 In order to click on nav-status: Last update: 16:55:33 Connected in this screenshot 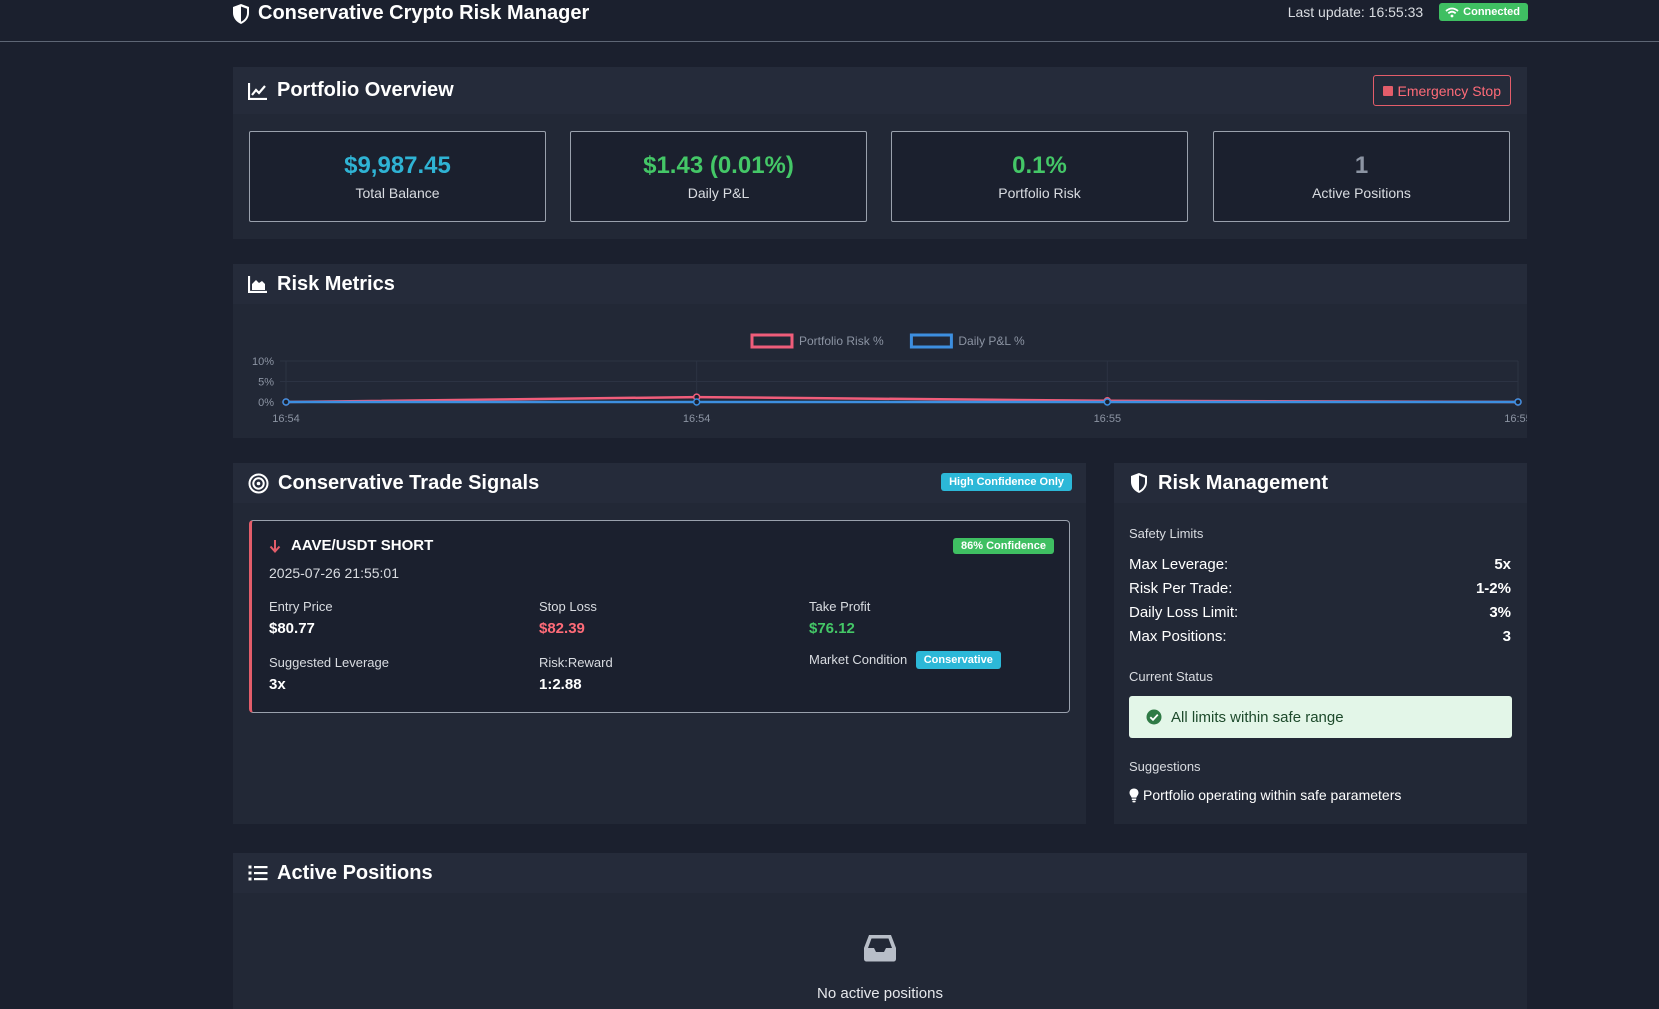, I will do `click(1408, 12)`.